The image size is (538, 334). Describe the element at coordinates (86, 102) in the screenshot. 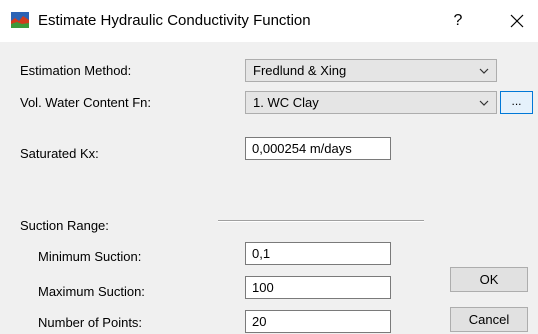

I see `vol-water-content-label: Vol. Water Content Fn:` at that location.